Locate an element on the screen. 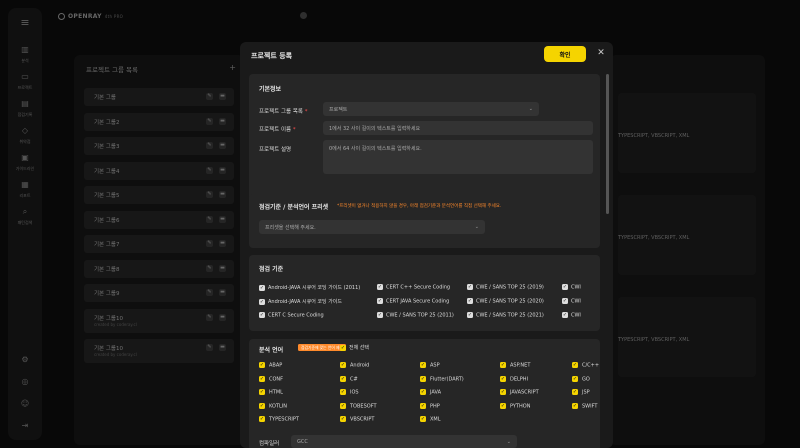 The height and width of the screenshot is (448, 800). language-label: JSP is located at coordinates (586, 392).